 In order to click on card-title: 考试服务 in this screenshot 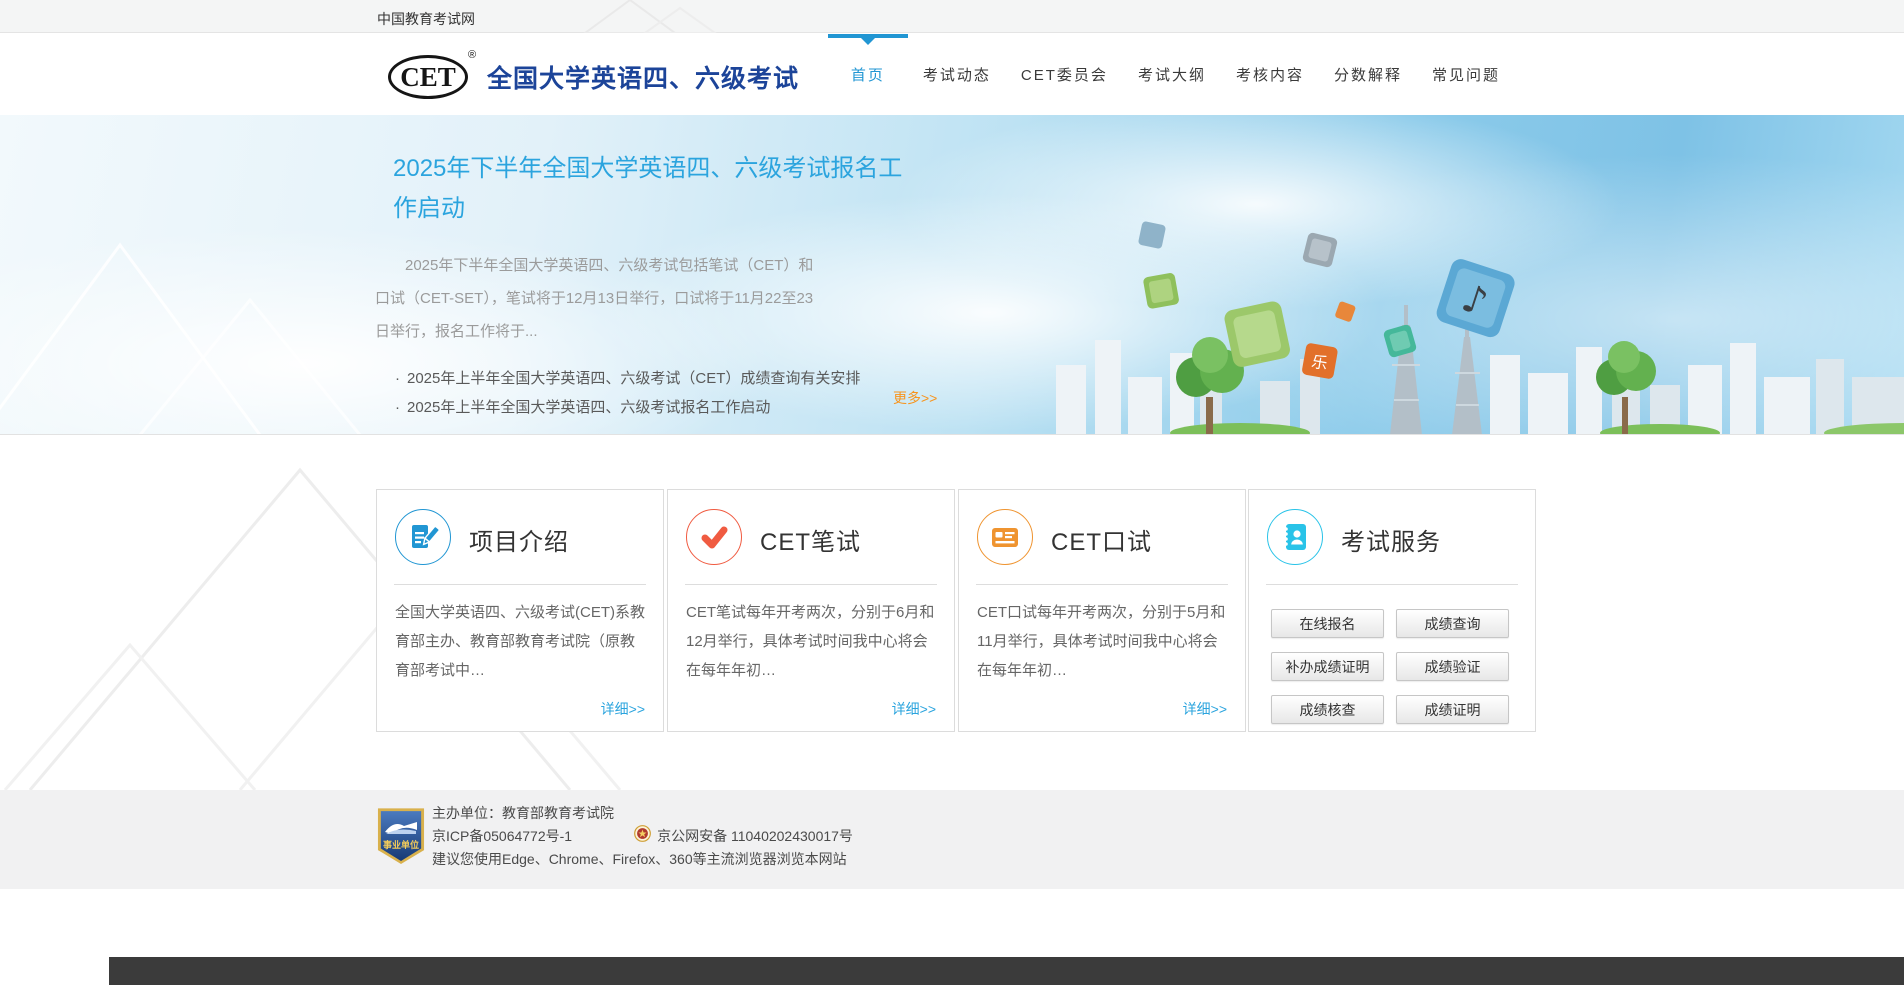, I will do `click(1391, 542)`.